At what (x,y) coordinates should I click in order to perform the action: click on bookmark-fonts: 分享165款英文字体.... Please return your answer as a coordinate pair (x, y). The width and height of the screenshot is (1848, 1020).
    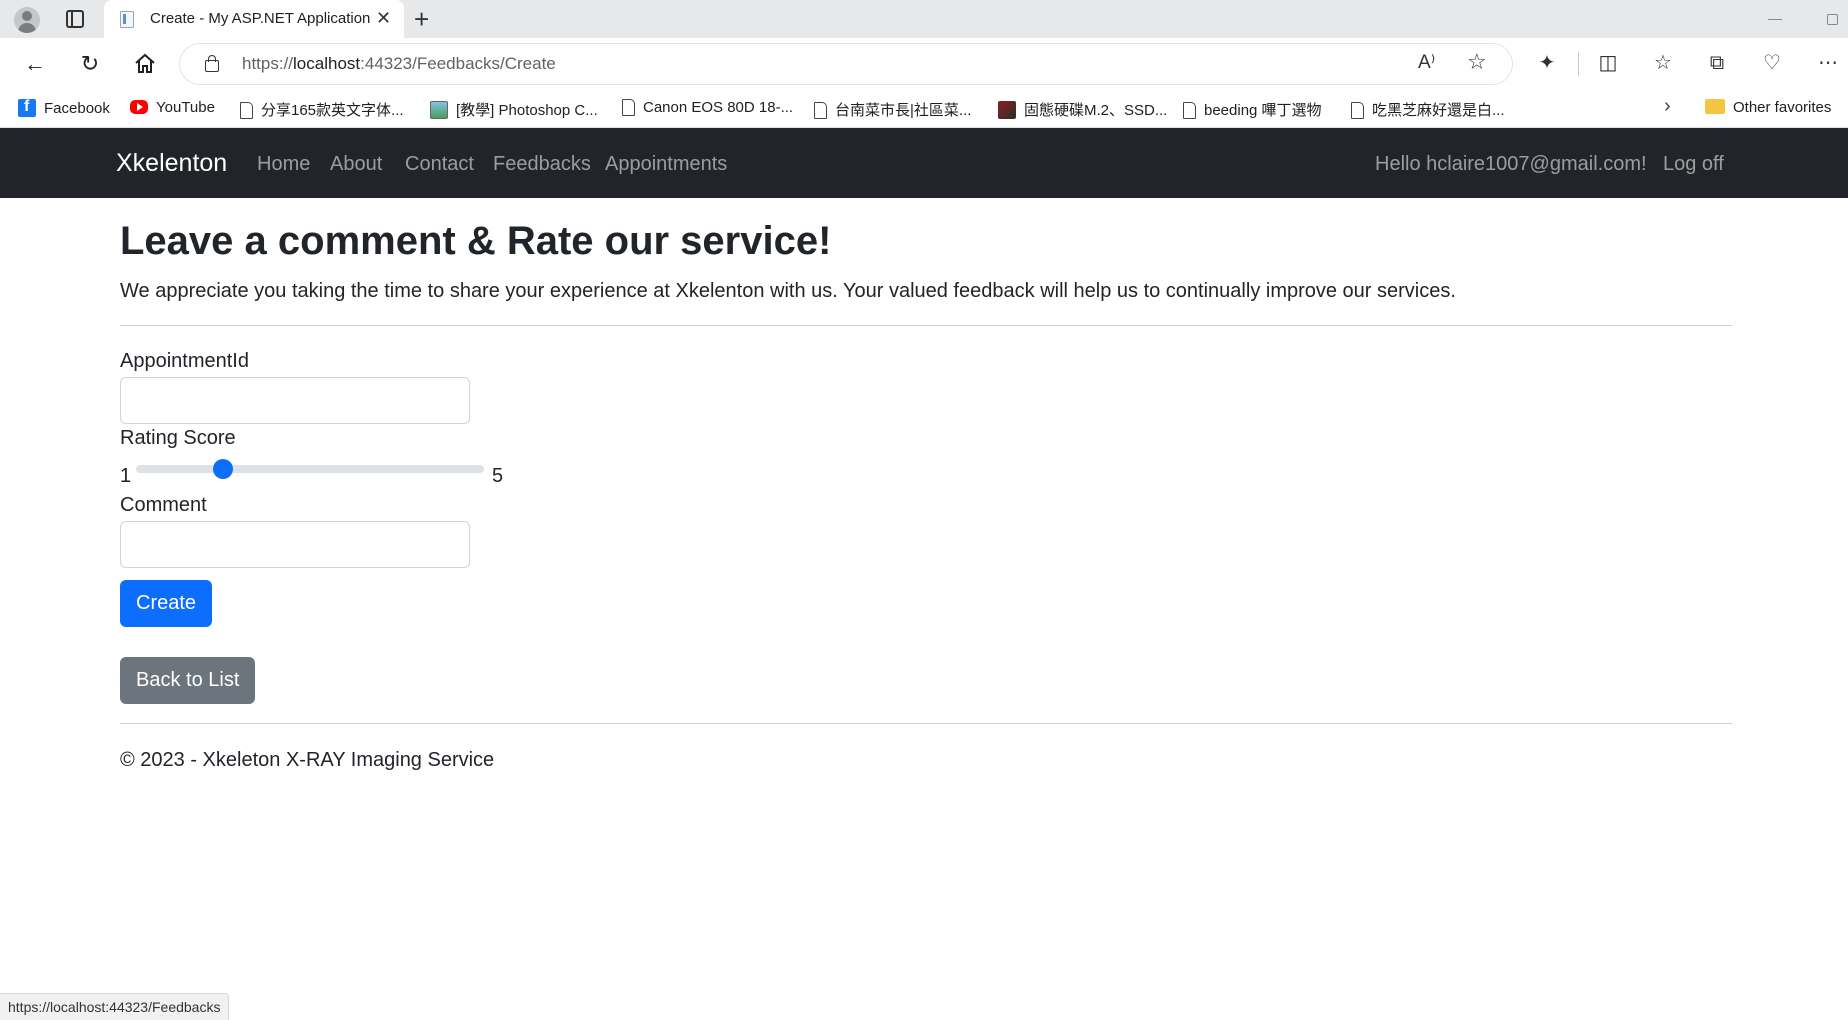
    Looking at the image, I should click on (322, 109).